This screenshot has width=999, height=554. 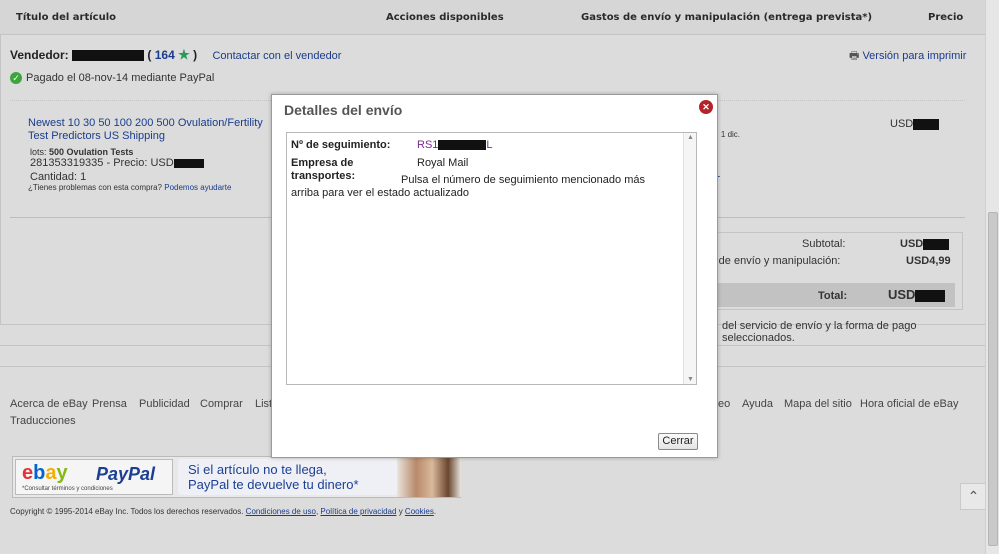 I want to click on tracking-number-link: RS1 L, so click(x=455, y=145).